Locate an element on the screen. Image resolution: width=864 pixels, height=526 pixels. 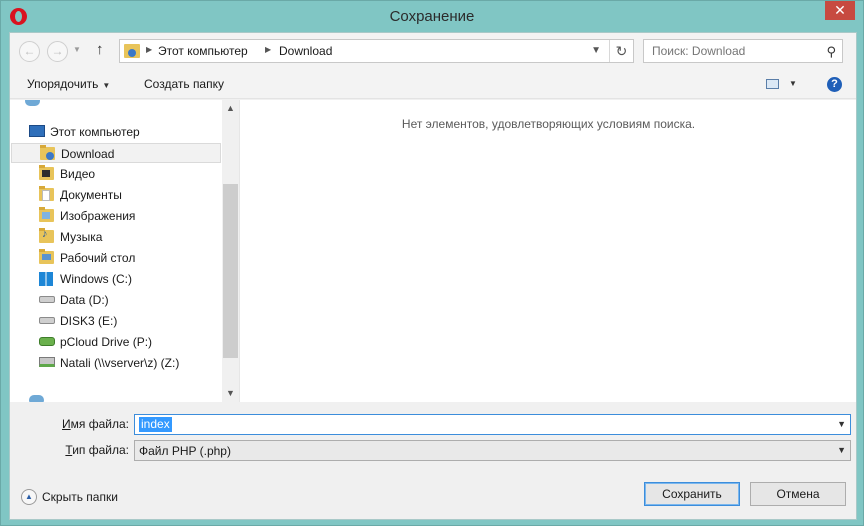
filetype-dropdown-icon: ▼ is located at coordinates (841, 450).